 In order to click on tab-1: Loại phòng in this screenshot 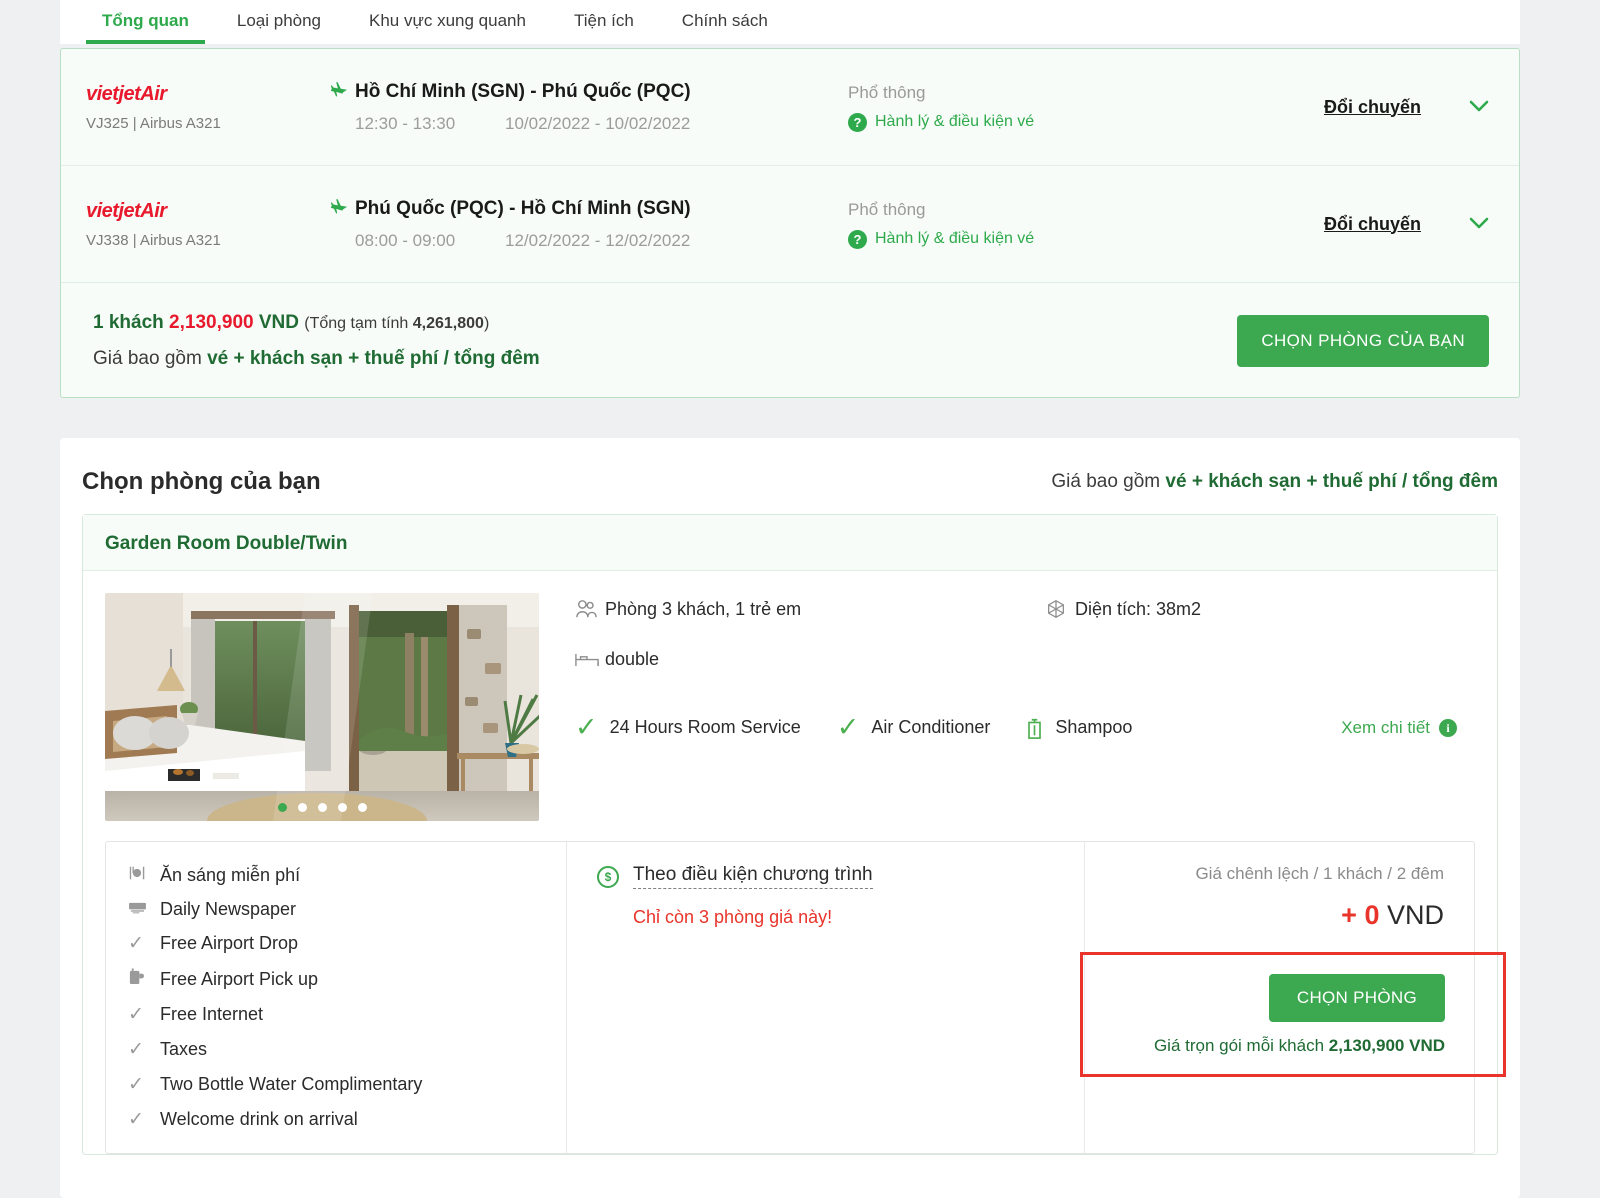, I will do `click(279, 22)`.